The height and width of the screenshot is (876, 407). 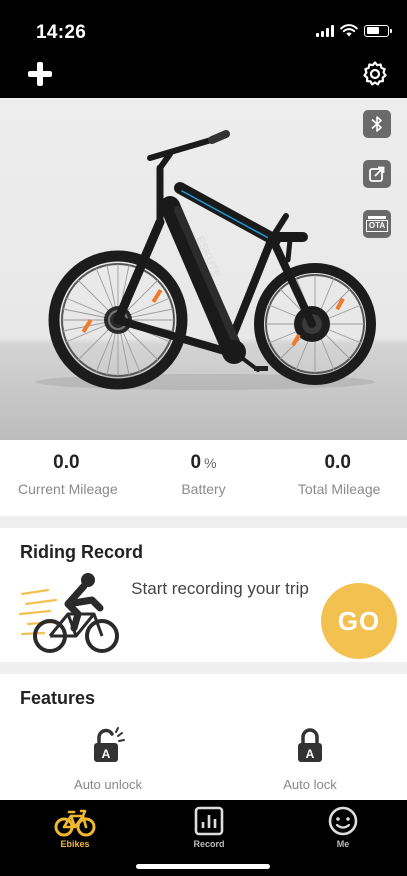 I want to click on tab-me: Me, so click(x=343, y=827).